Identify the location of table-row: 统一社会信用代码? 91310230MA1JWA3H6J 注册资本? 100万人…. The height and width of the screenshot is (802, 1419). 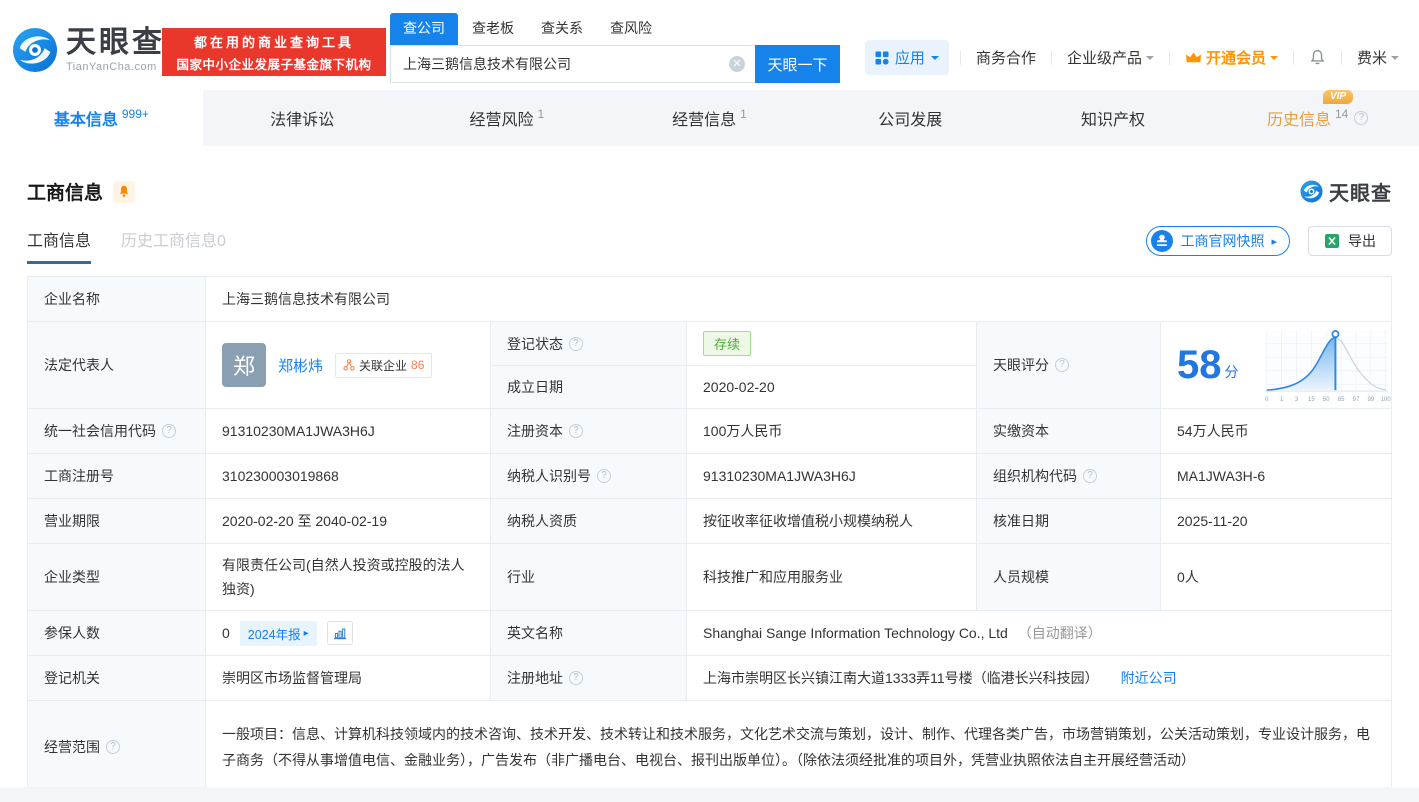
(709, 431).